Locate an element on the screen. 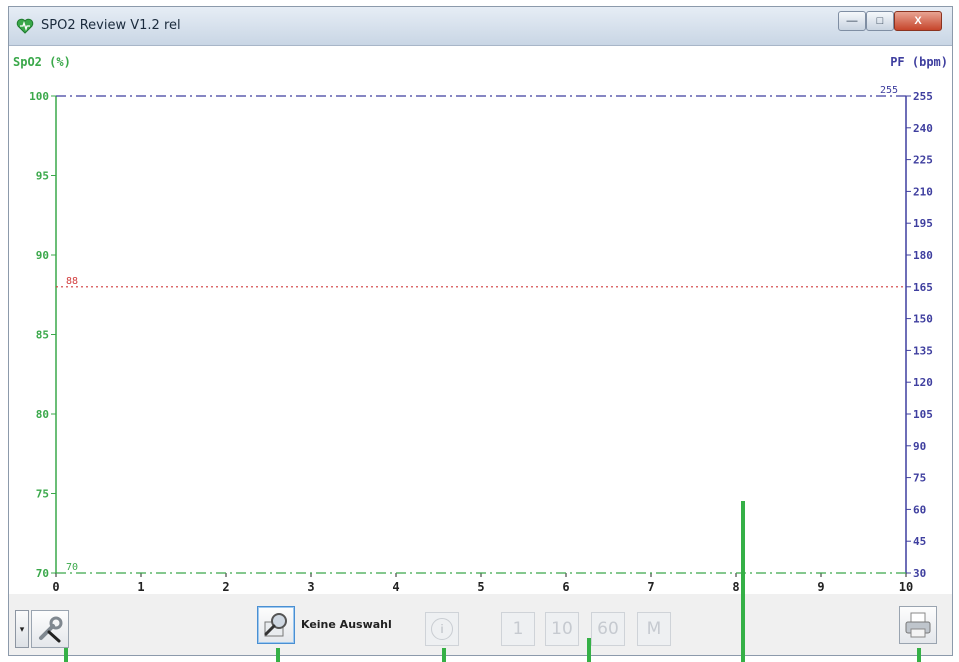  x-tick-label: 0 is located at coordinates (55, 587).